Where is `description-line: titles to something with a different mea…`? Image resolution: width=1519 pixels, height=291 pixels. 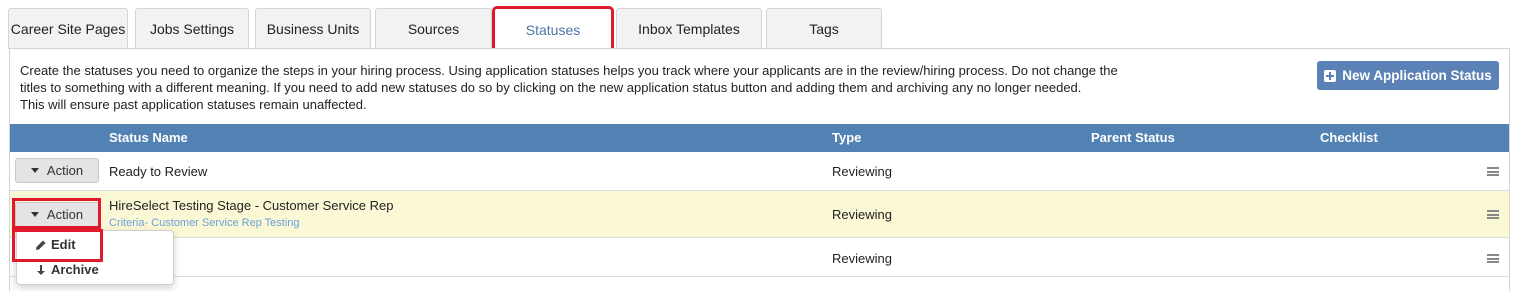
description-line: titles to something with a different mea… is located at coordinates (551, 87).